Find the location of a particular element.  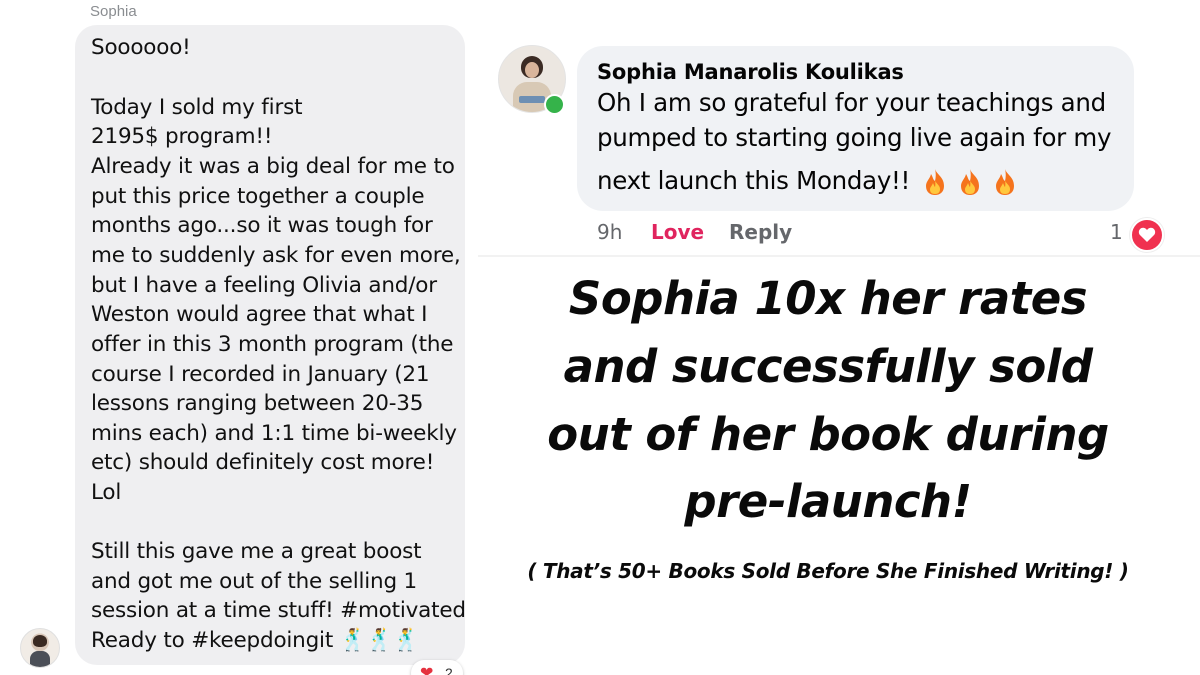

chat-message-line: Today I sold my first is located at coordinates (197, 107).